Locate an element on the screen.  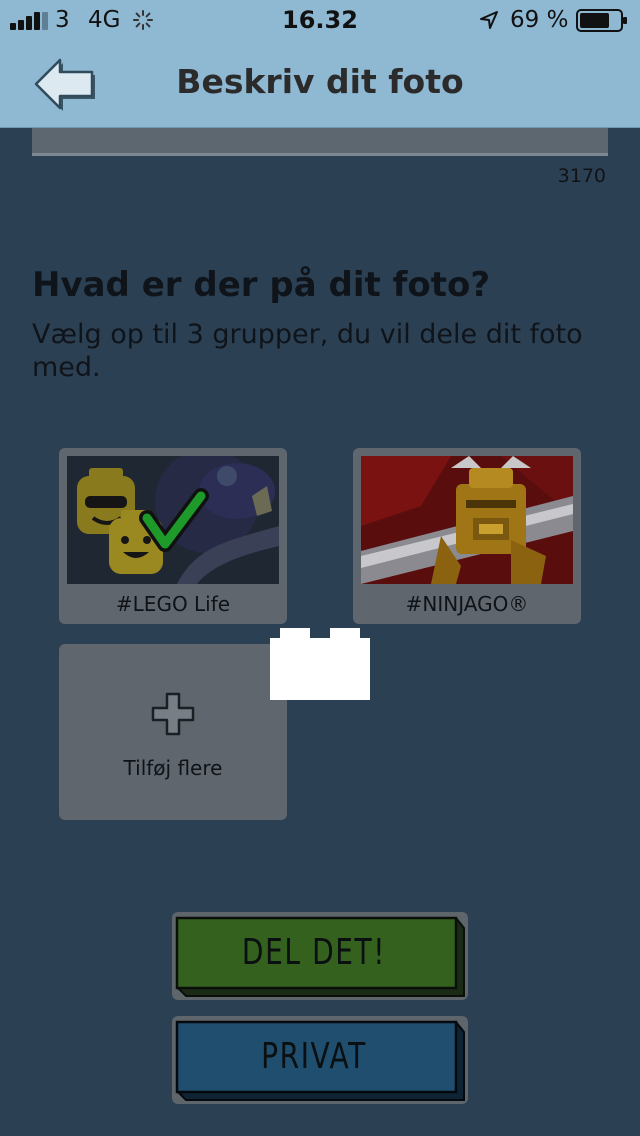
page-title: Beskriv dit foto is located at coordinates (320, 81).